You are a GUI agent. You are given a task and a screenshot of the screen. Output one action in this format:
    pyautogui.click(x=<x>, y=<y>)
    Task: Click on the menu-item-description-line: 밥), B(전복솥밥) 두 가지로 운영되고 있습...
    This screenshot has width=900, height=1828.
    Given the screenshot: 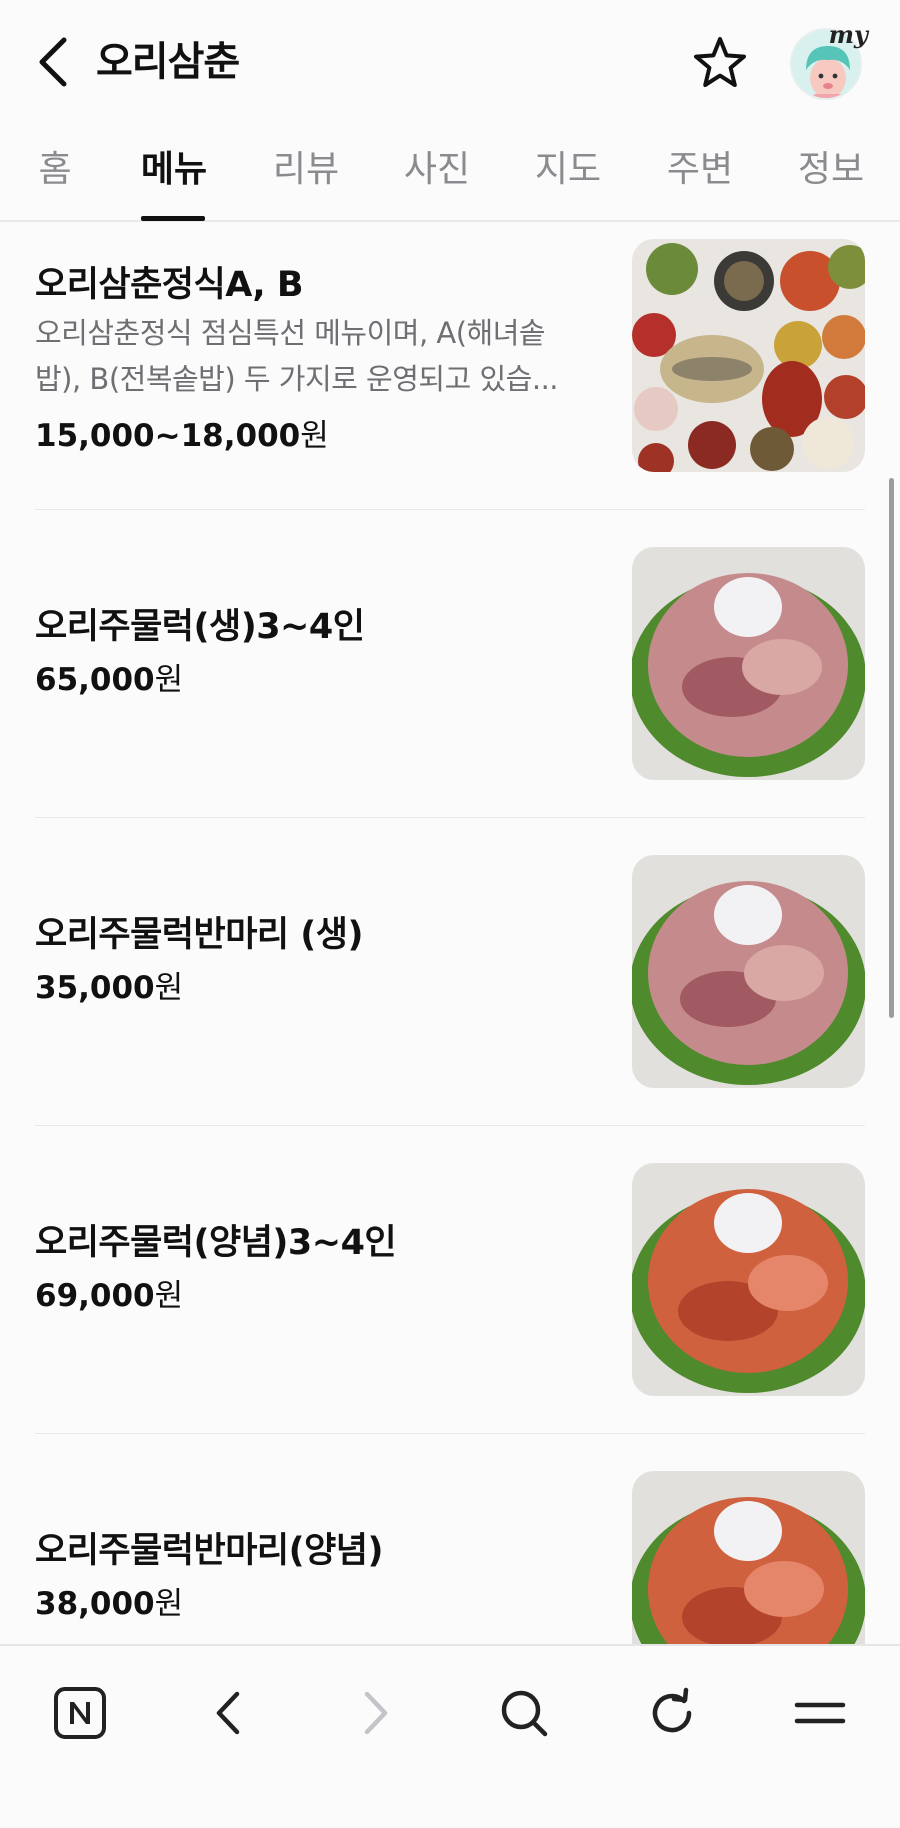 What is the action you would take?
    pyautogui.click(x=297, y=379)
    